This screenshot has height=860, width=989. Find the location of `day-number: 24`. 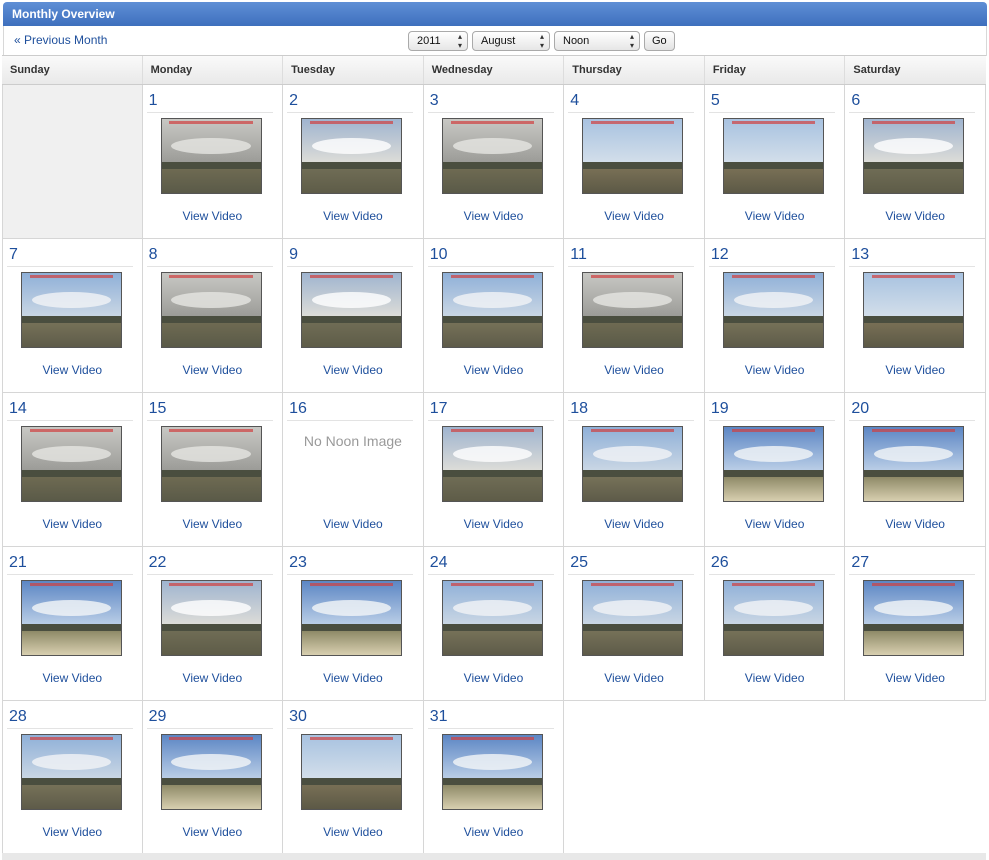

day-number: 24 is located at coordinates (490, 563).